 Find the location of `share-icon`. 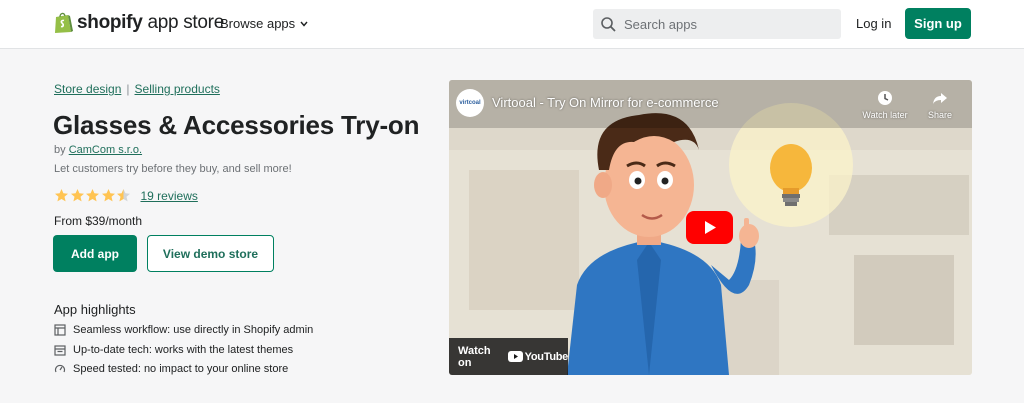

share-icon is located at coordinates (940, 98).